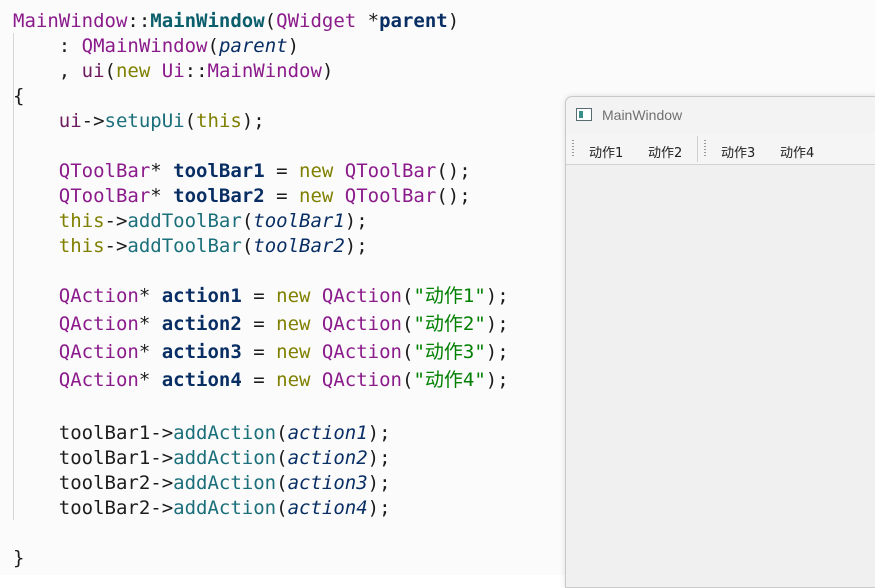  Describe the element at coordinates (173, 71) in the screenshot. I see `code-line: , ui(new Ui::MainWindow)` at that location.